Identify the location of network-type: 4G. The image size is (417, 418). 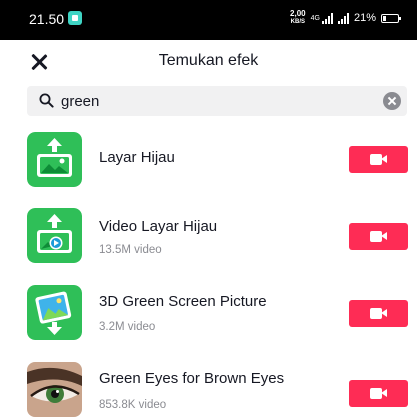
(315, 18).